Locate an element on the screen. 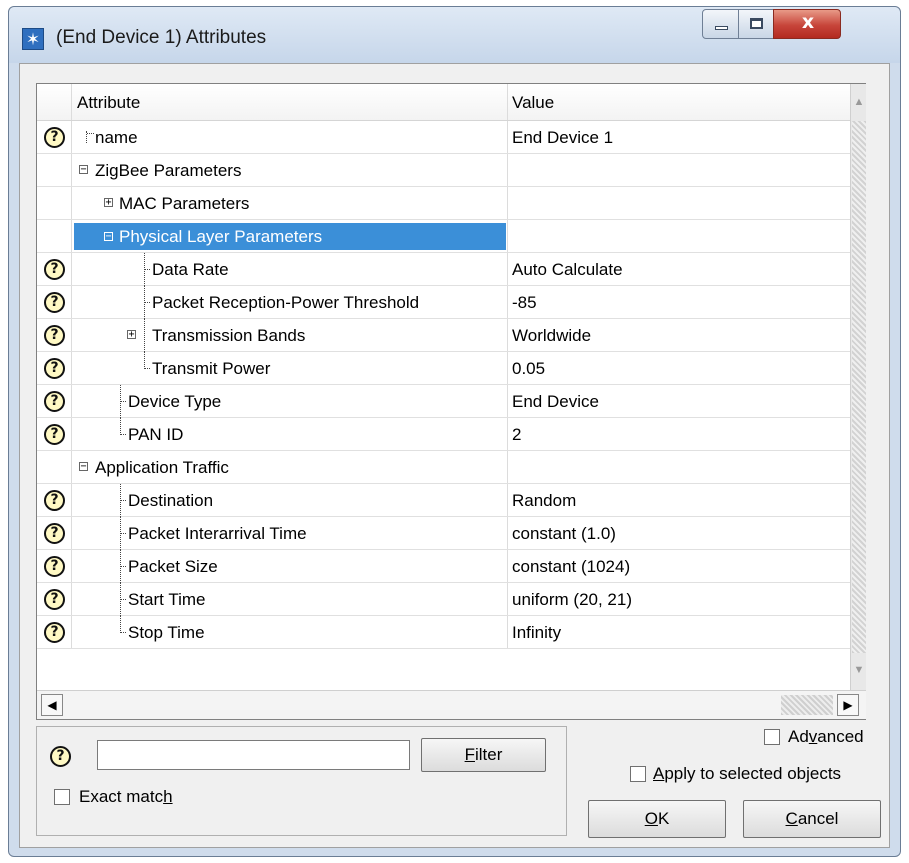  scroll-down-icon: ▼ is located at coordinates (859, 672).